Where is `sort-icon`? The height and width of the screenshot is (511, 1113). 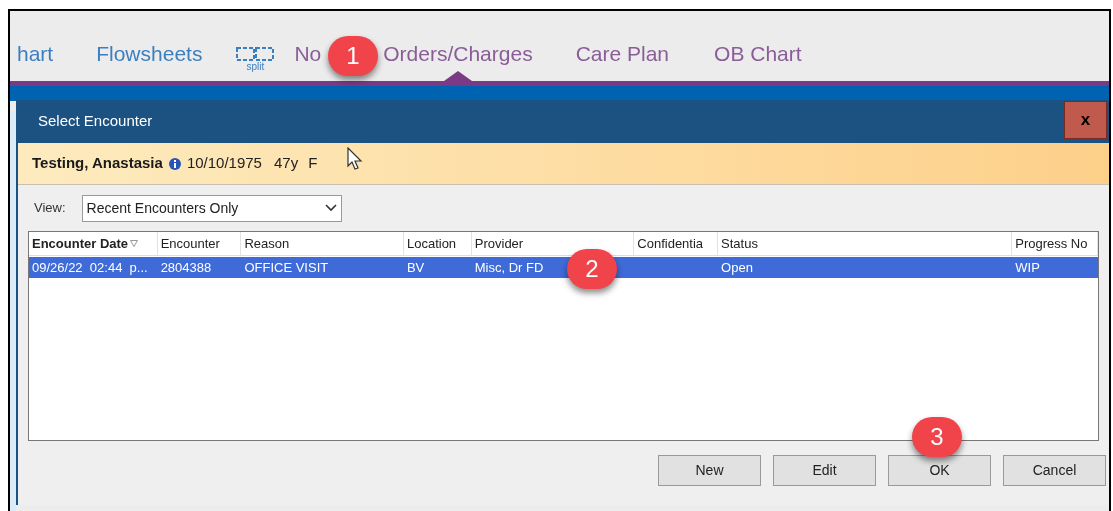 sort-icon is located at coordinates (134, 243).